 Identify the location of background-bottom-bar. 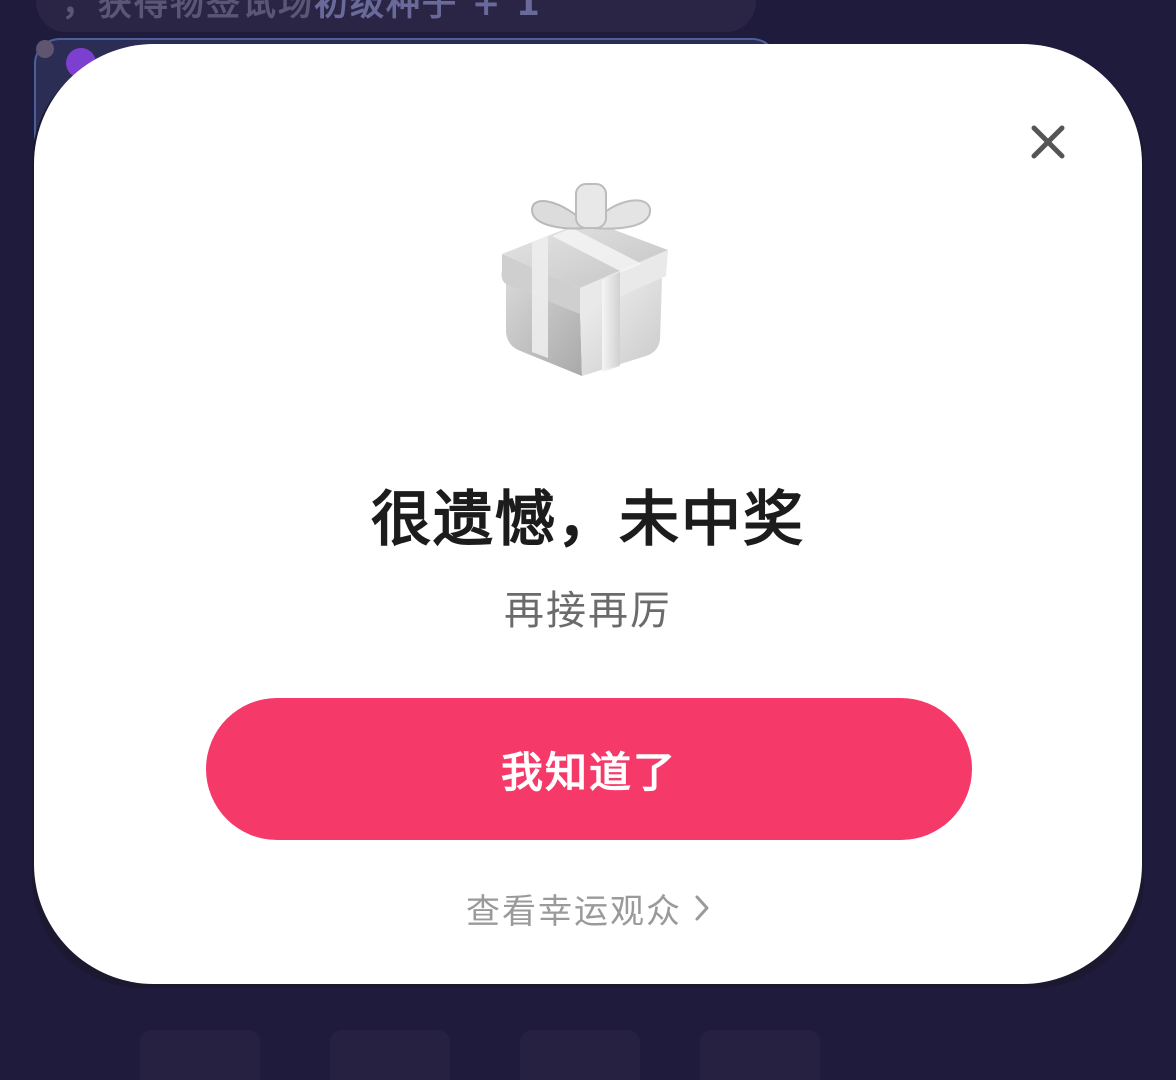
(520, 1055).